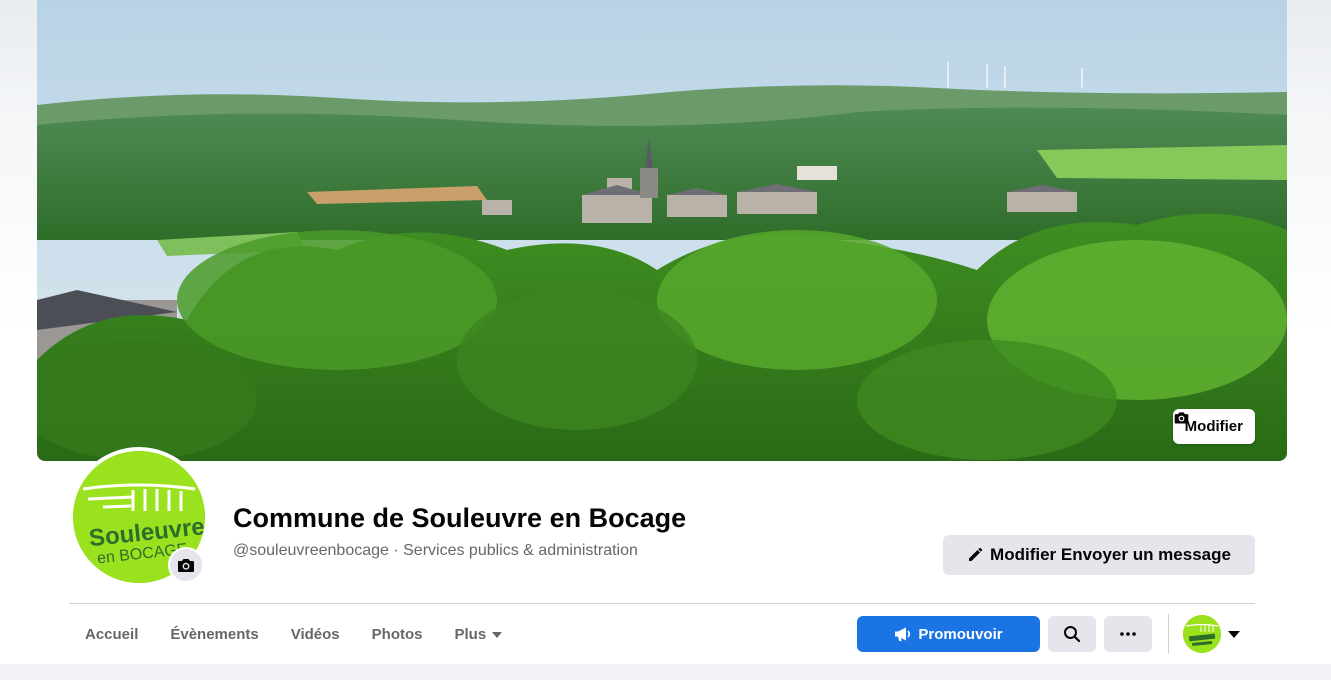  Describe the element at coordinates (1168, 634) in the screenshot. I see `toolbar-separator` at that location.